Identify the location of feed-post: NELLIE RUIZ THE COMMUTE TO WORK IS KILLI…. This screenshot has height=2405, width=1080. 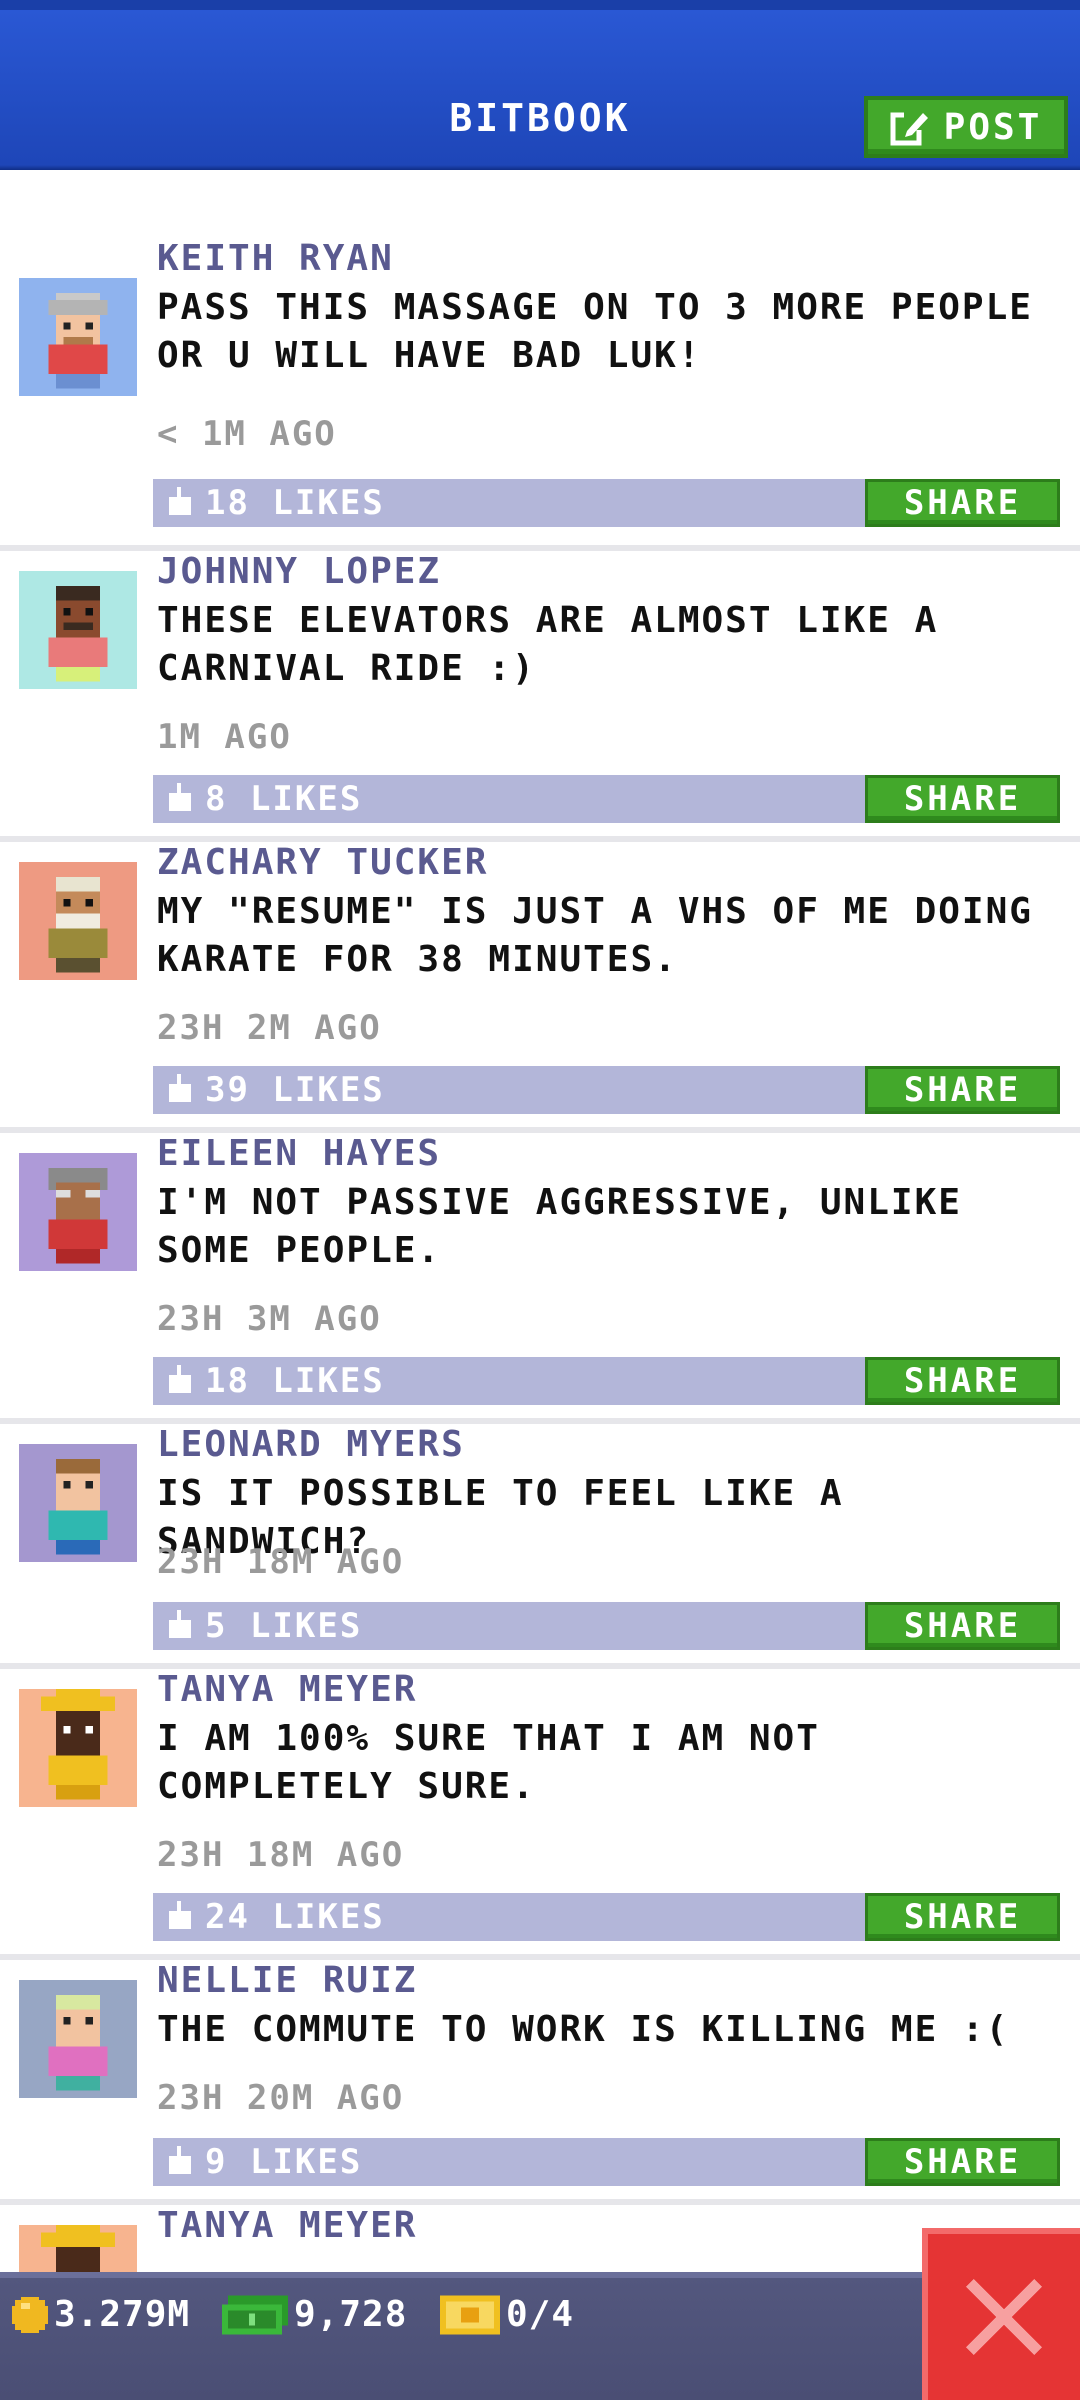
(540, 2082).